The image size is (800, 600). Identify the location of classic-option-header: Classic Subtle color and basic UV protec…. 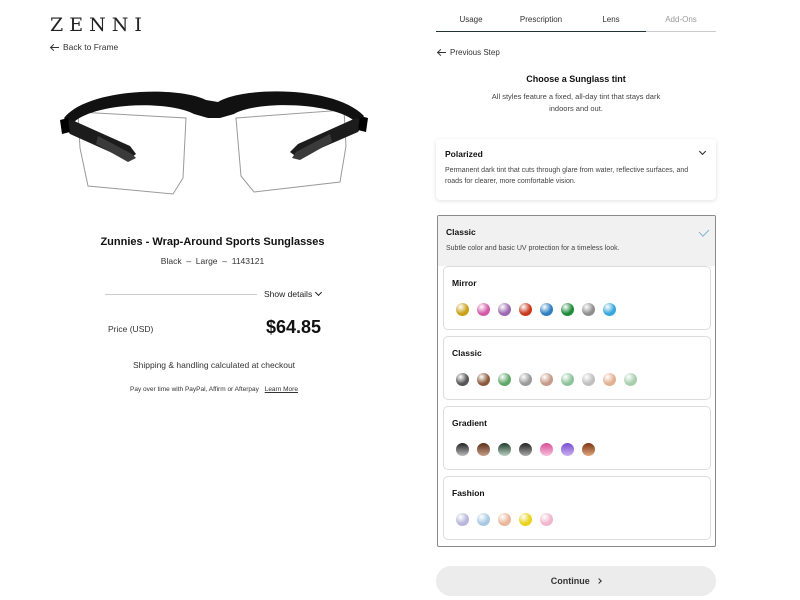
(576, 241).